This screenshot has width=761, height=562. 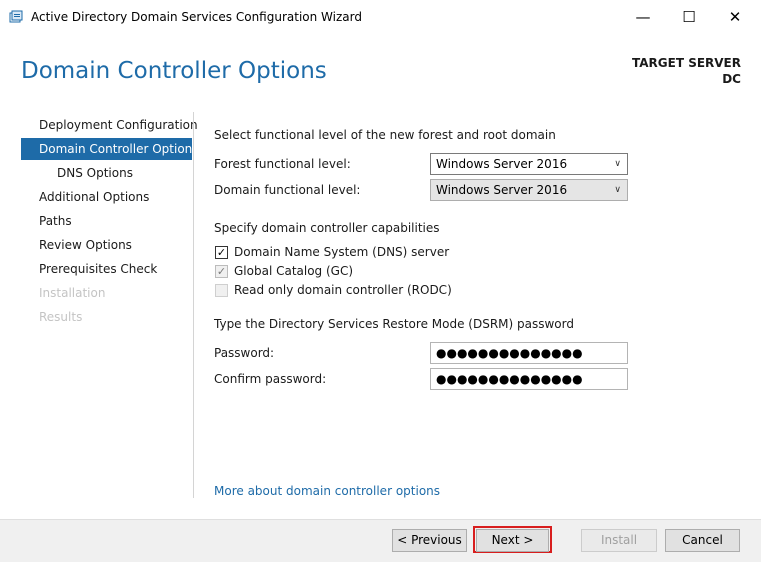 I want to click on forest-level-label: Forest functional level:, so click(x=282, y=164).